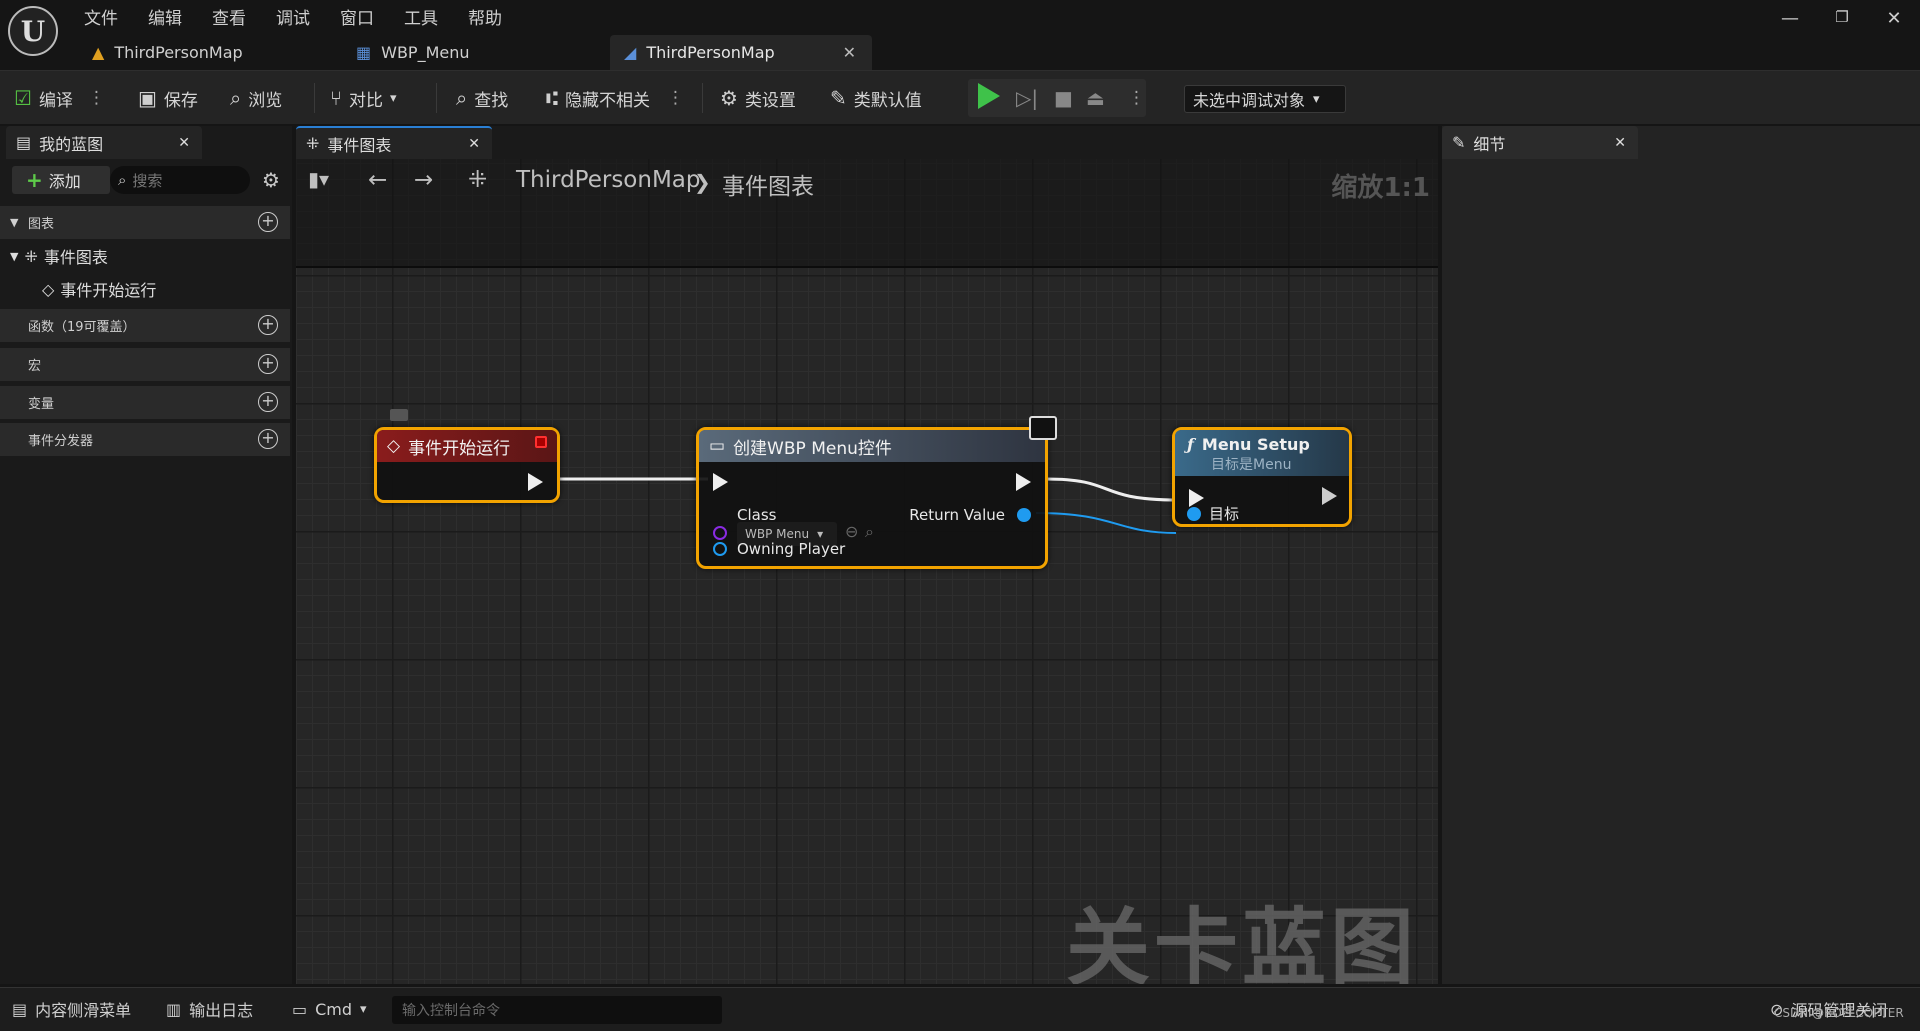  I want to click on gear-icon: ⚙, so click(271, 180).